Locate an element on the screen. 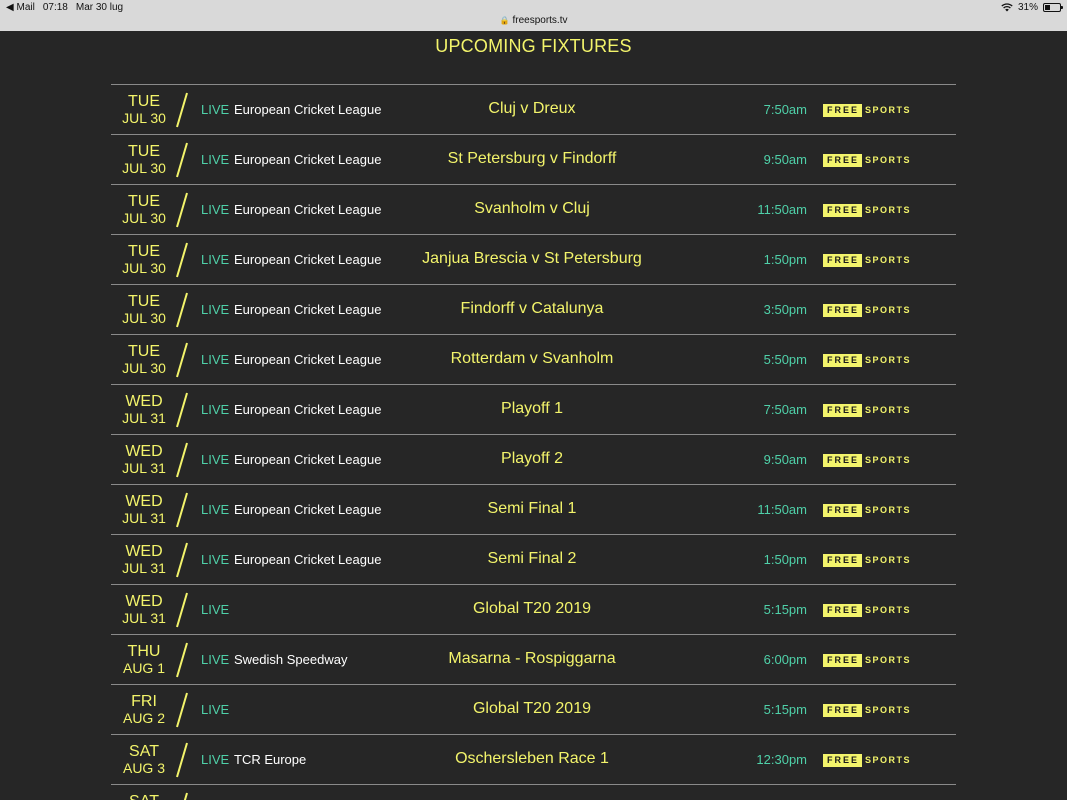 This screenshot has height=800, width=1067. match-title: Masarna - Rospiggarna is located at coordinates (532, 659).